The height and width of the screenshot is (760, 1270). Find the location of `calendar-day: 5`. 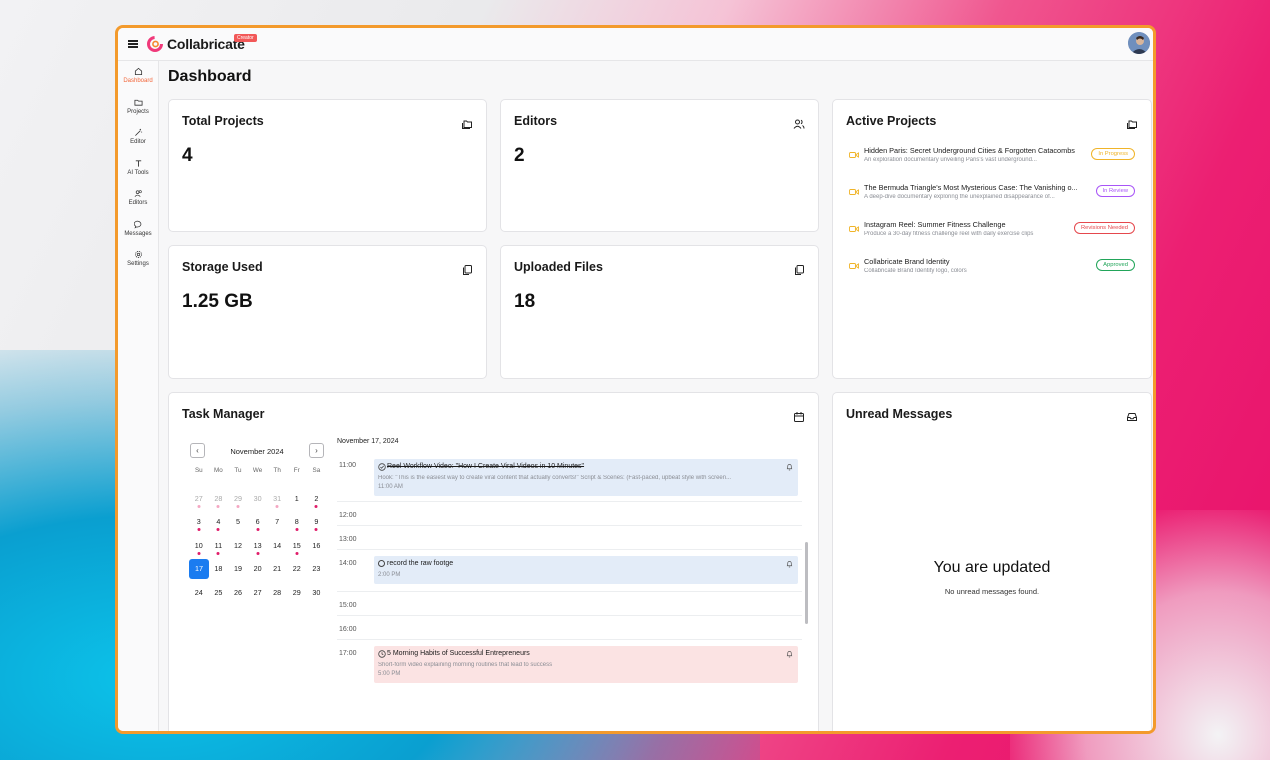

calendar-day: 5 is located at coordinates (238, 526).